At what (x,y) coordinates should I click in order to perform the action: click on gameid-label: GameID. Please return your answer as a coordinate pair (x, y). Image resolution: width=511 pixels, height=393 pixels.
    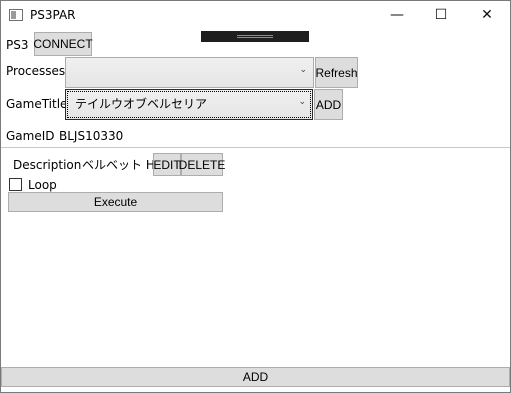
    Looking at the image, I should click on (30, 136).